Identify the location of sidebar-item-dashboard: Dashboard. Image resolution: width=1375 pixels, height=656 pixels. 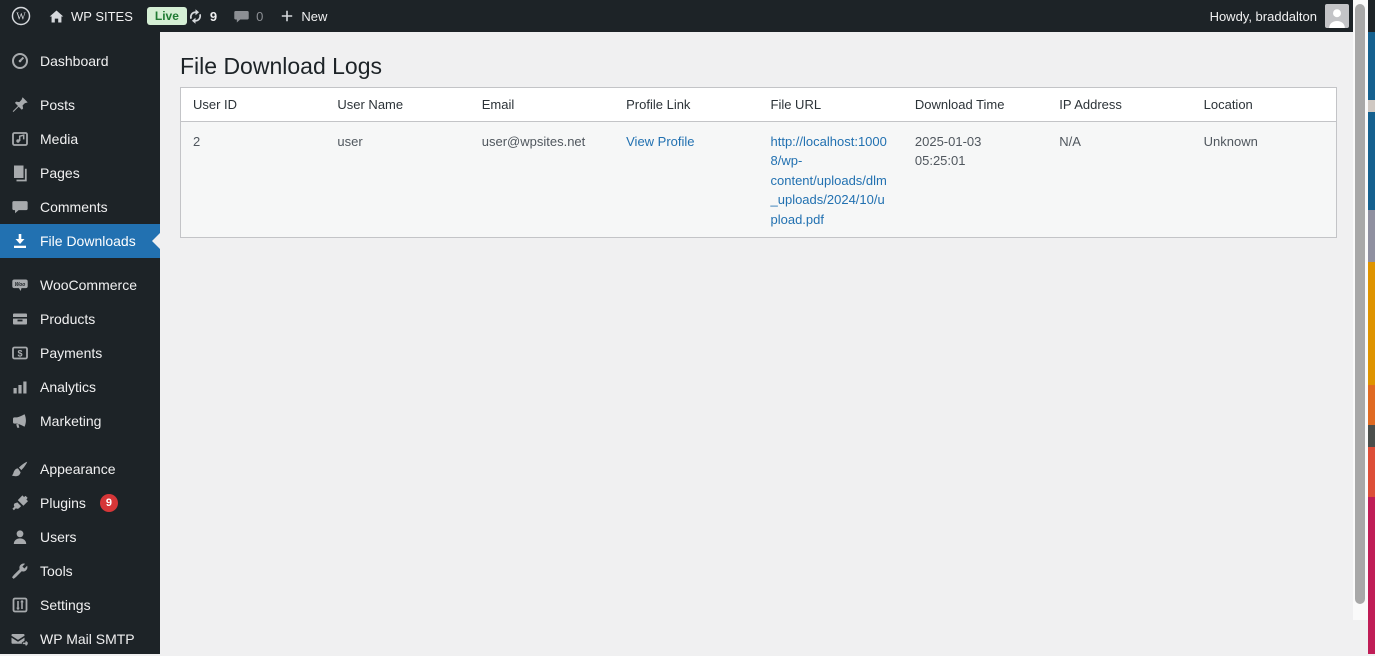
(80, 61).